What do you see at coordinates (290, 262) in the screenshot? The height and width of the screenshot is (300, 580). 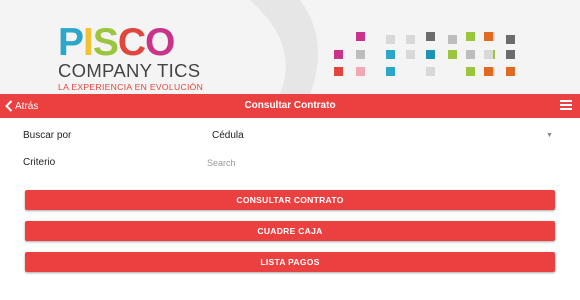 I see `payments-list-button: LISTA PAGOS` at bounding box center [290, 262].